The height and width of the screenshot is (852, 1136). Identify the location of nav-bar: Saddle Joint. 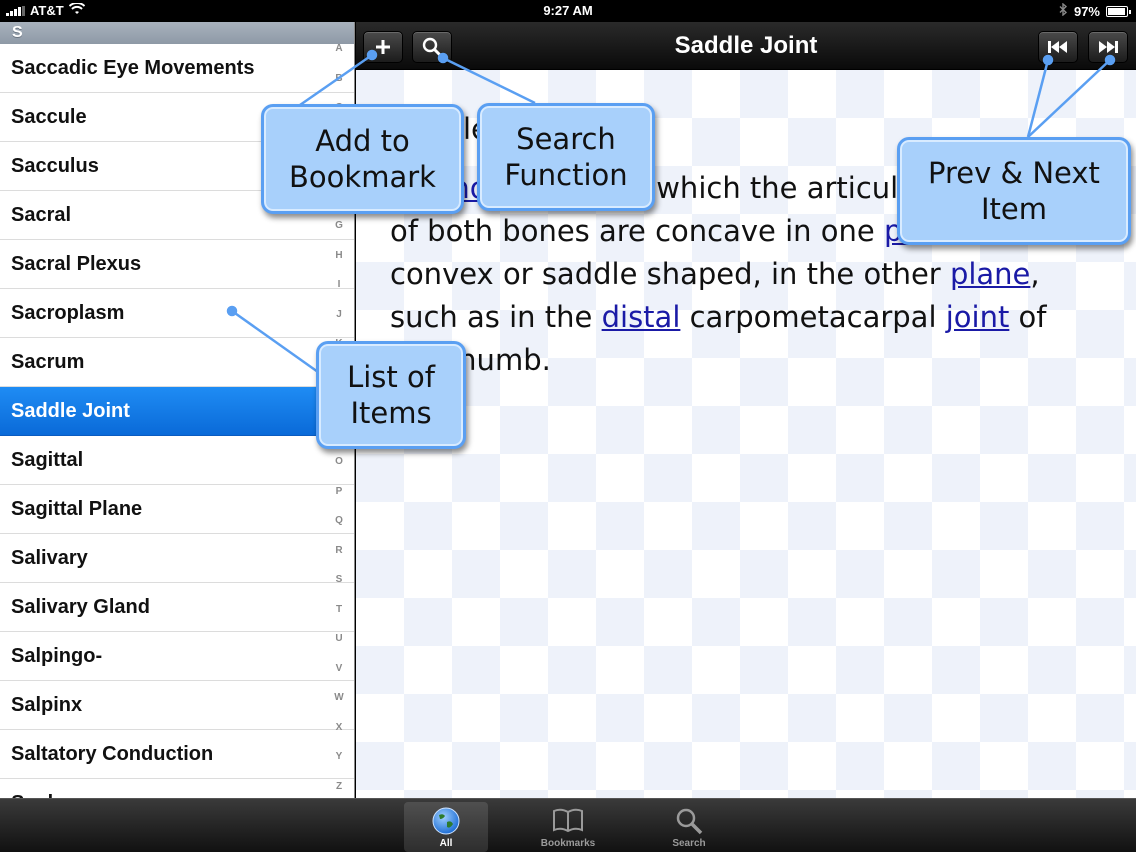
(746, 46).